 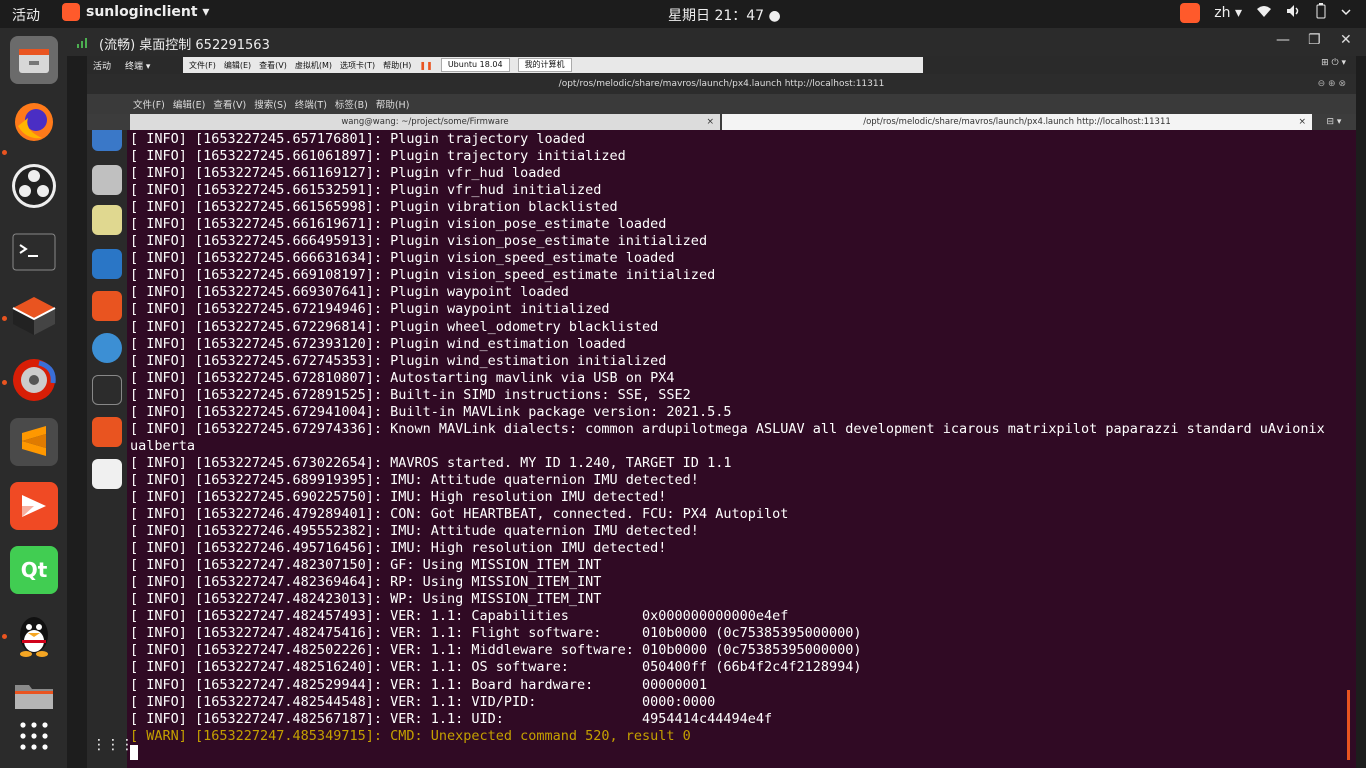 I want to click on vm-tab-my-computer: 我的计算机, so click(x=544, y=65).